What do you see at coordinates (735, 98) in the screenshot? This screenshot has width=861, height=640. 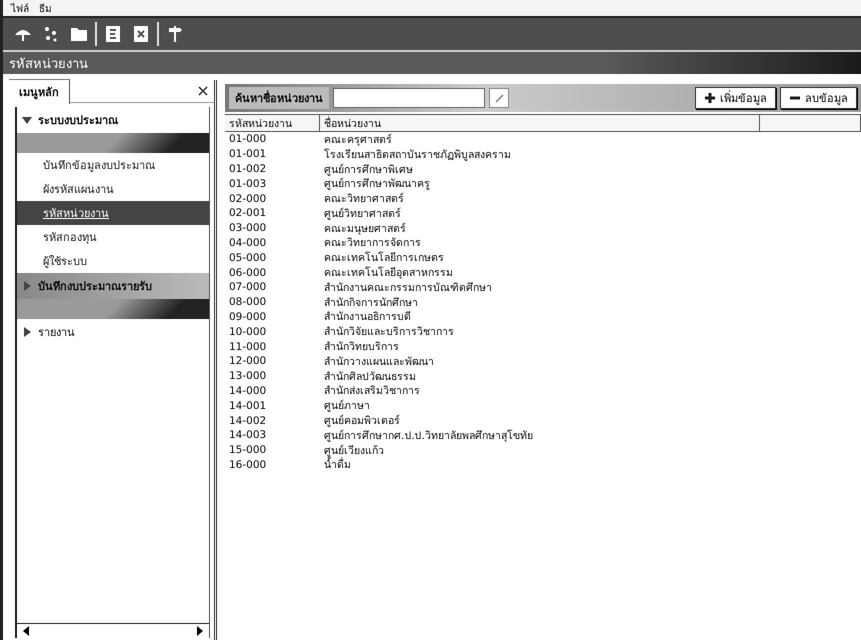 I see `add-button: เพิ่มข้อมูล` at bounding box center [735, 98].